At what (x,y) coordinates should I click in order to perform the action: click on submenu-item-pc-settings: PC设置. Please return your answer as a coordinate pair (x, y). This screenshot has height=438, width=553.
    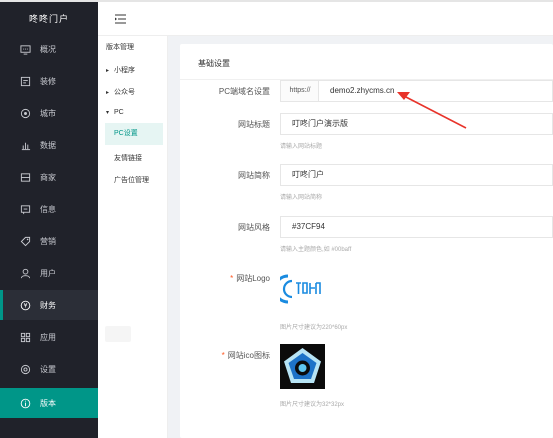
    Looking at the image, I should click on (134, 134).